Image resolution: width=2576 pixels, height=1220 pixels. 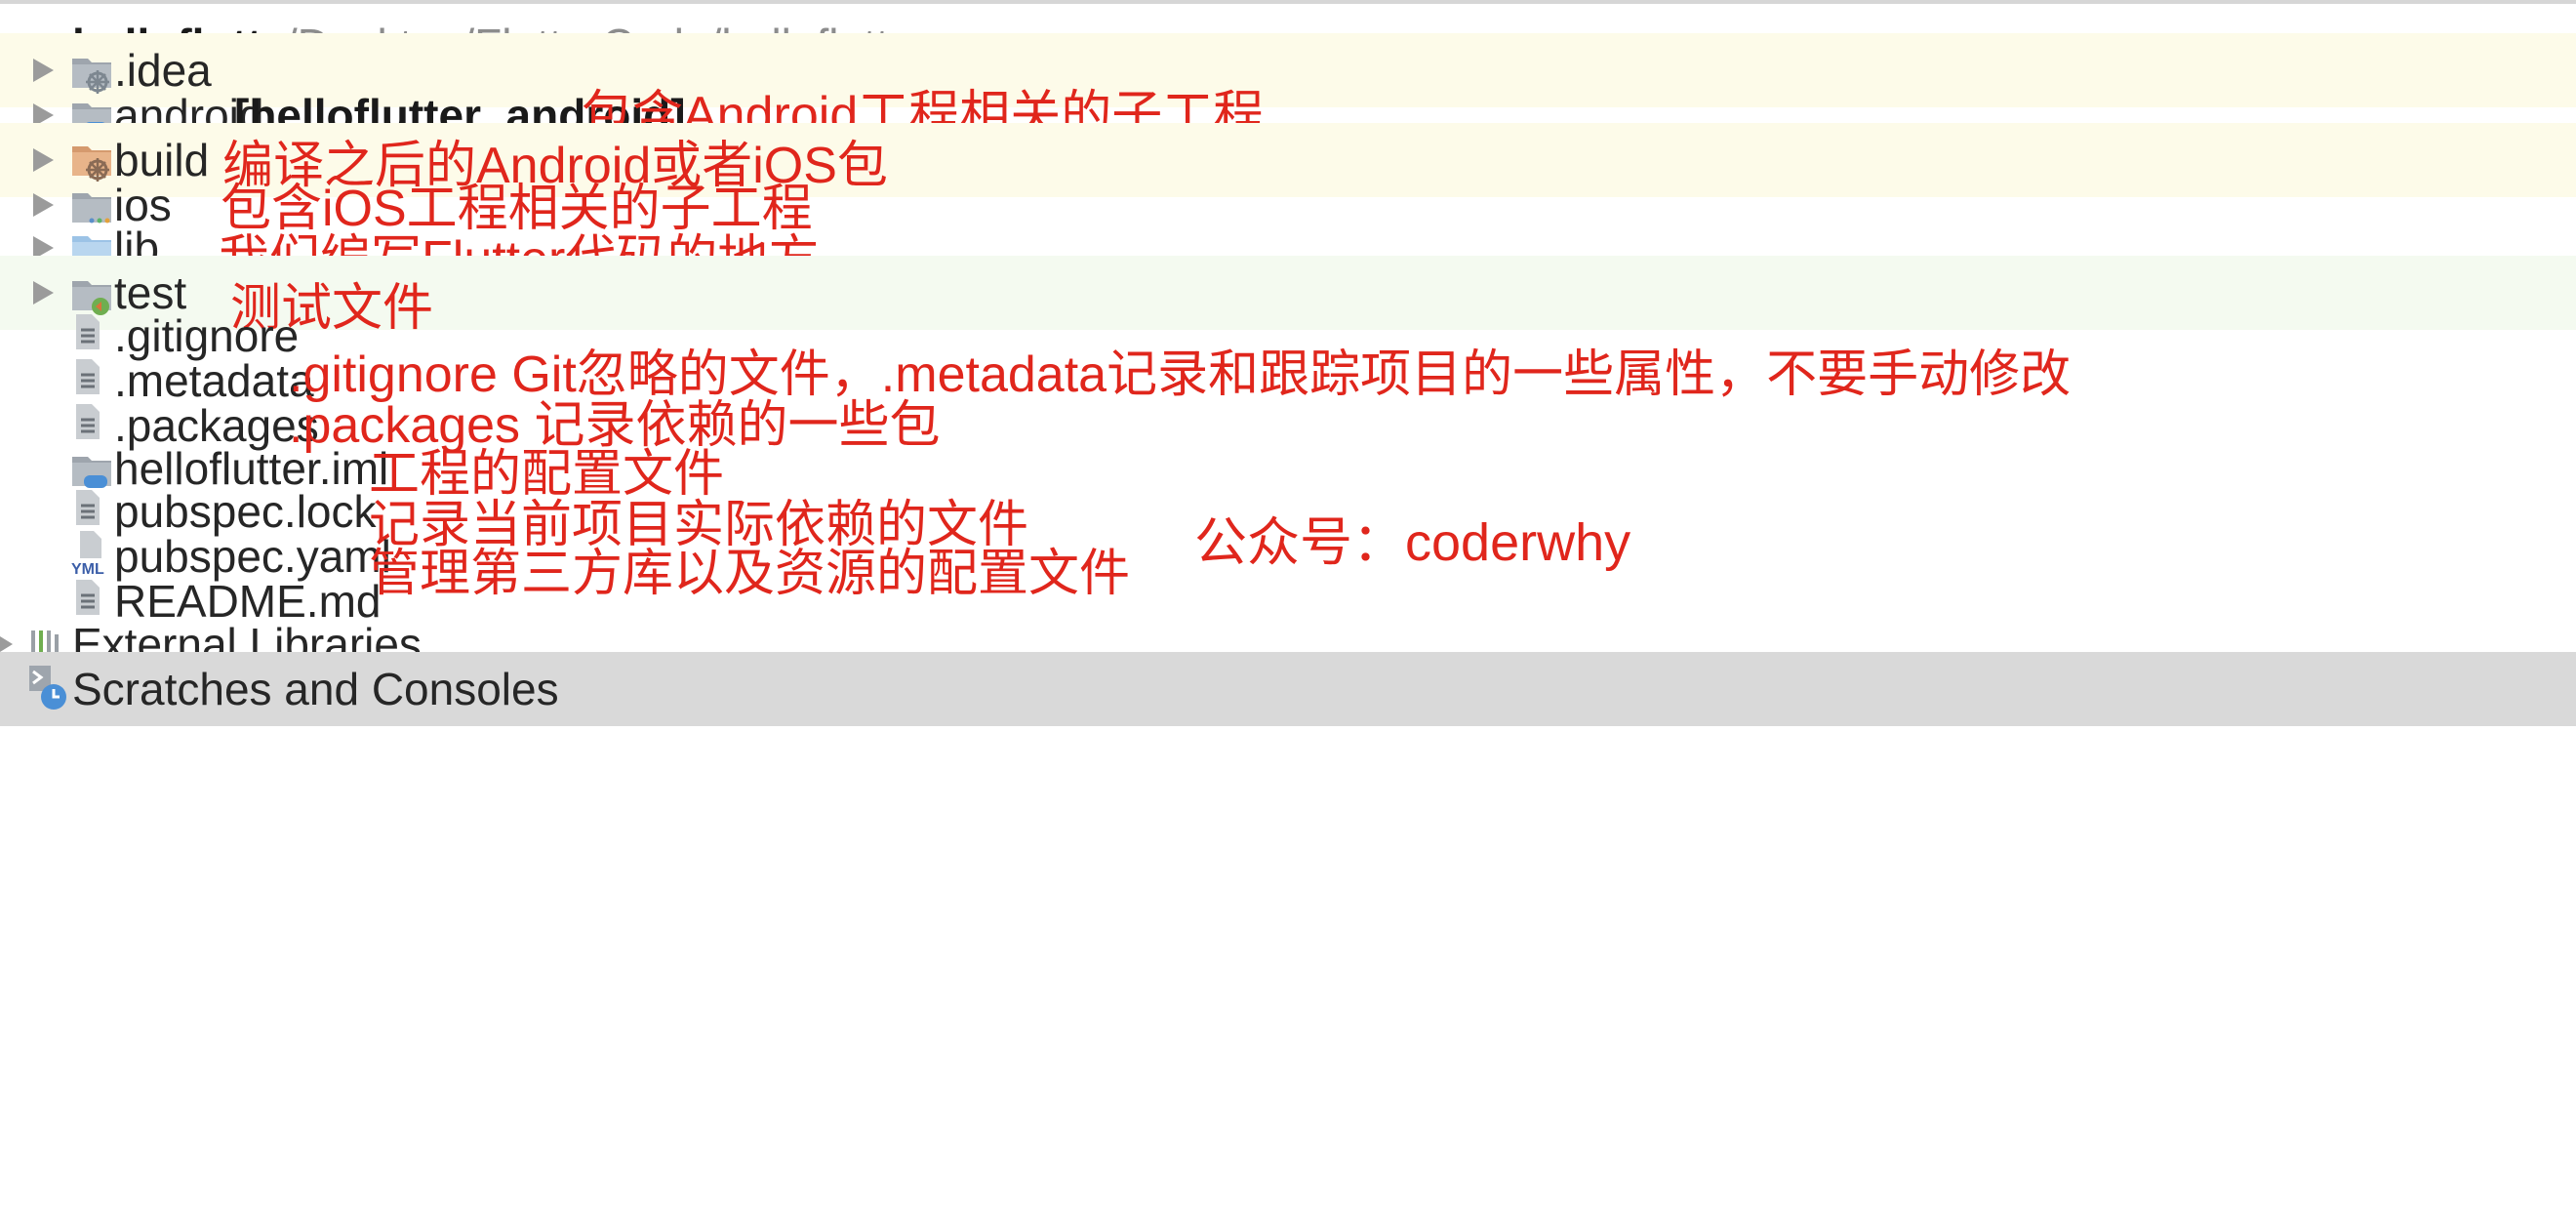 I want to click on chevron-right-icon, so click(x=6, y=644).